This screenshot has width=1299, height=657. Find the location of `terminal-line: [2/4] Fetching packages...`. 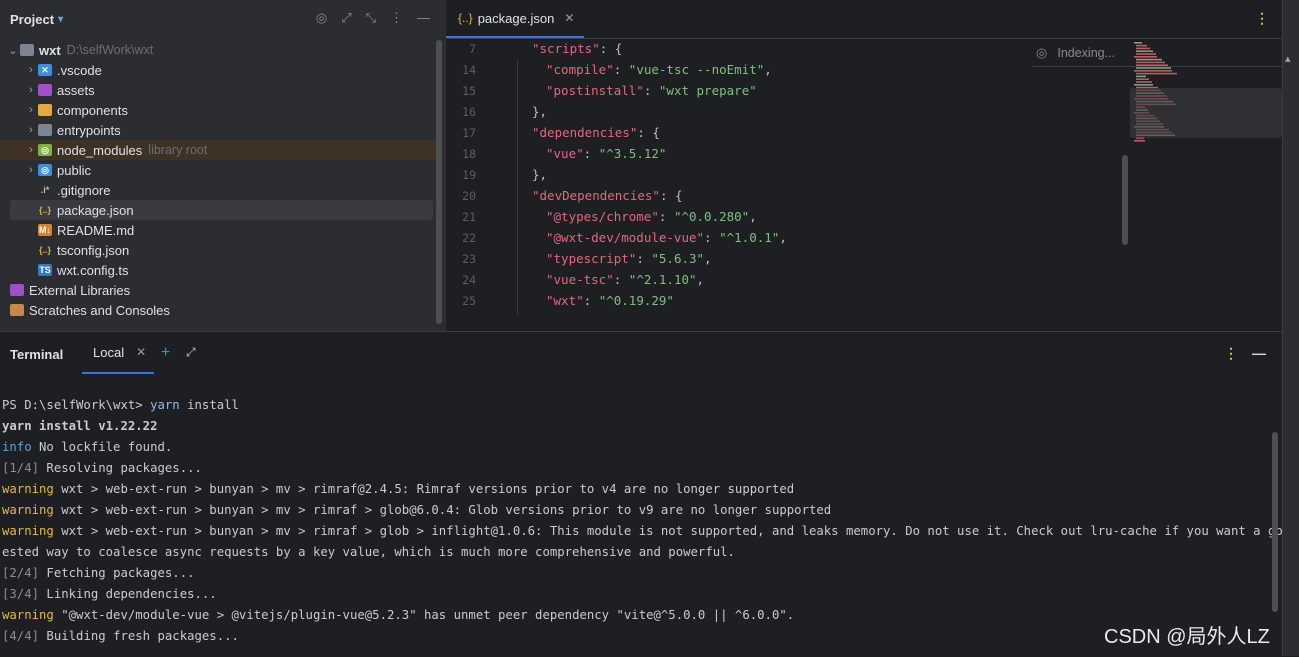

terminal-line: [2/4] Fetching packages... is located at coordinates (98, 573).